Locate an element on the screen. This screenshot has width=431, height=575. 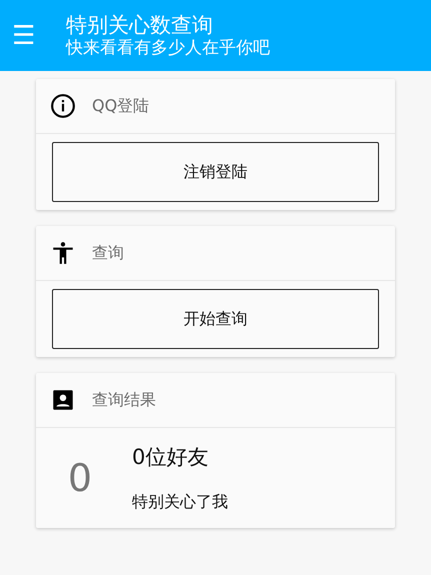
card-title: 查询结果 is located at coordinates (124, 400).